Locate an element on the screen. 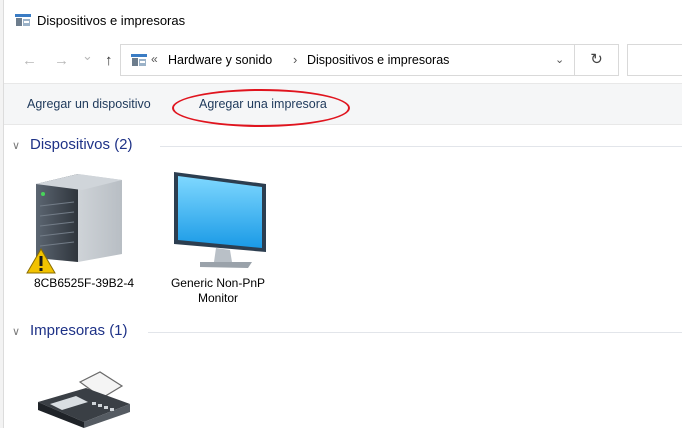 The height and width of the screenshot is (428, 682). breadcrumb-overflow-icon: « is located at coordinates (154, 59).